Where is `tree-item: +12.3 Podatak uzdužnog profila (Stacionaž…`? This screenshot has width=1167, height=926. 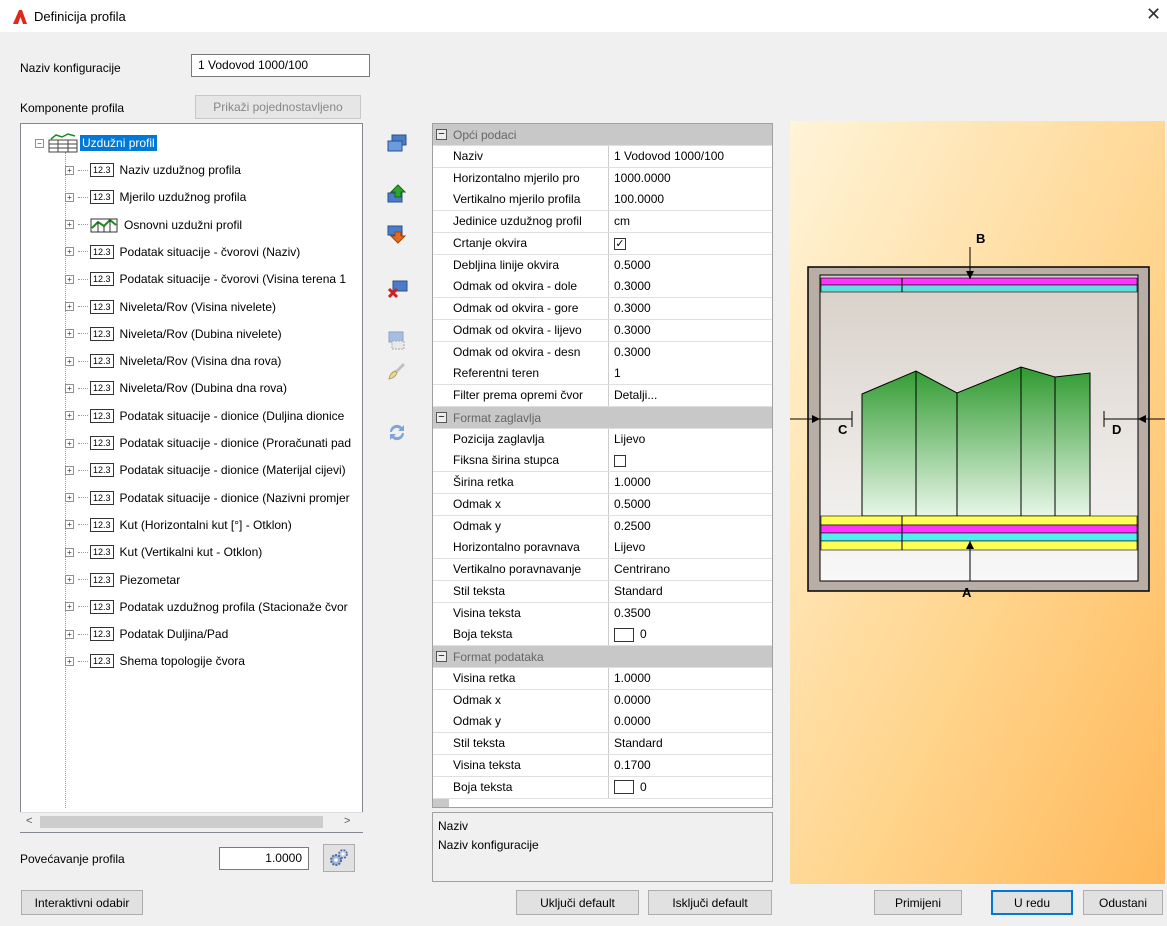
tree-item: +12.3 Podatak uzdužnog profila (Stacionaž… is located at coordinates (206, 607).